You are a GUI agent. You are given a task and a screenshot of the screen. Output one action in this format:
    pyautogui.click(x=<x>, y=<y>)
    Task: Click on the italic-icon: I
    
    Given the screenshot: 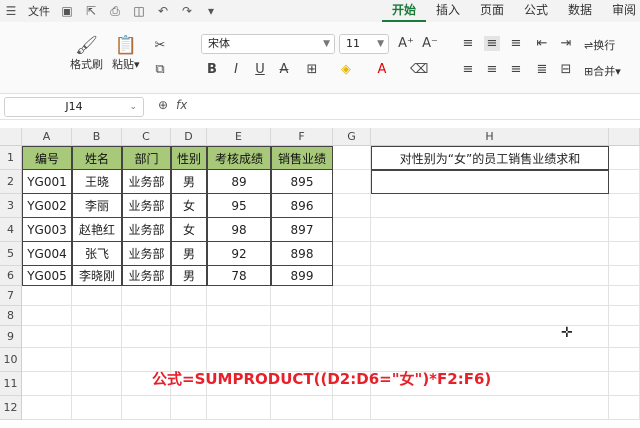 What is the action you would take?
    pyautogui.click(x=236, y=69)
    